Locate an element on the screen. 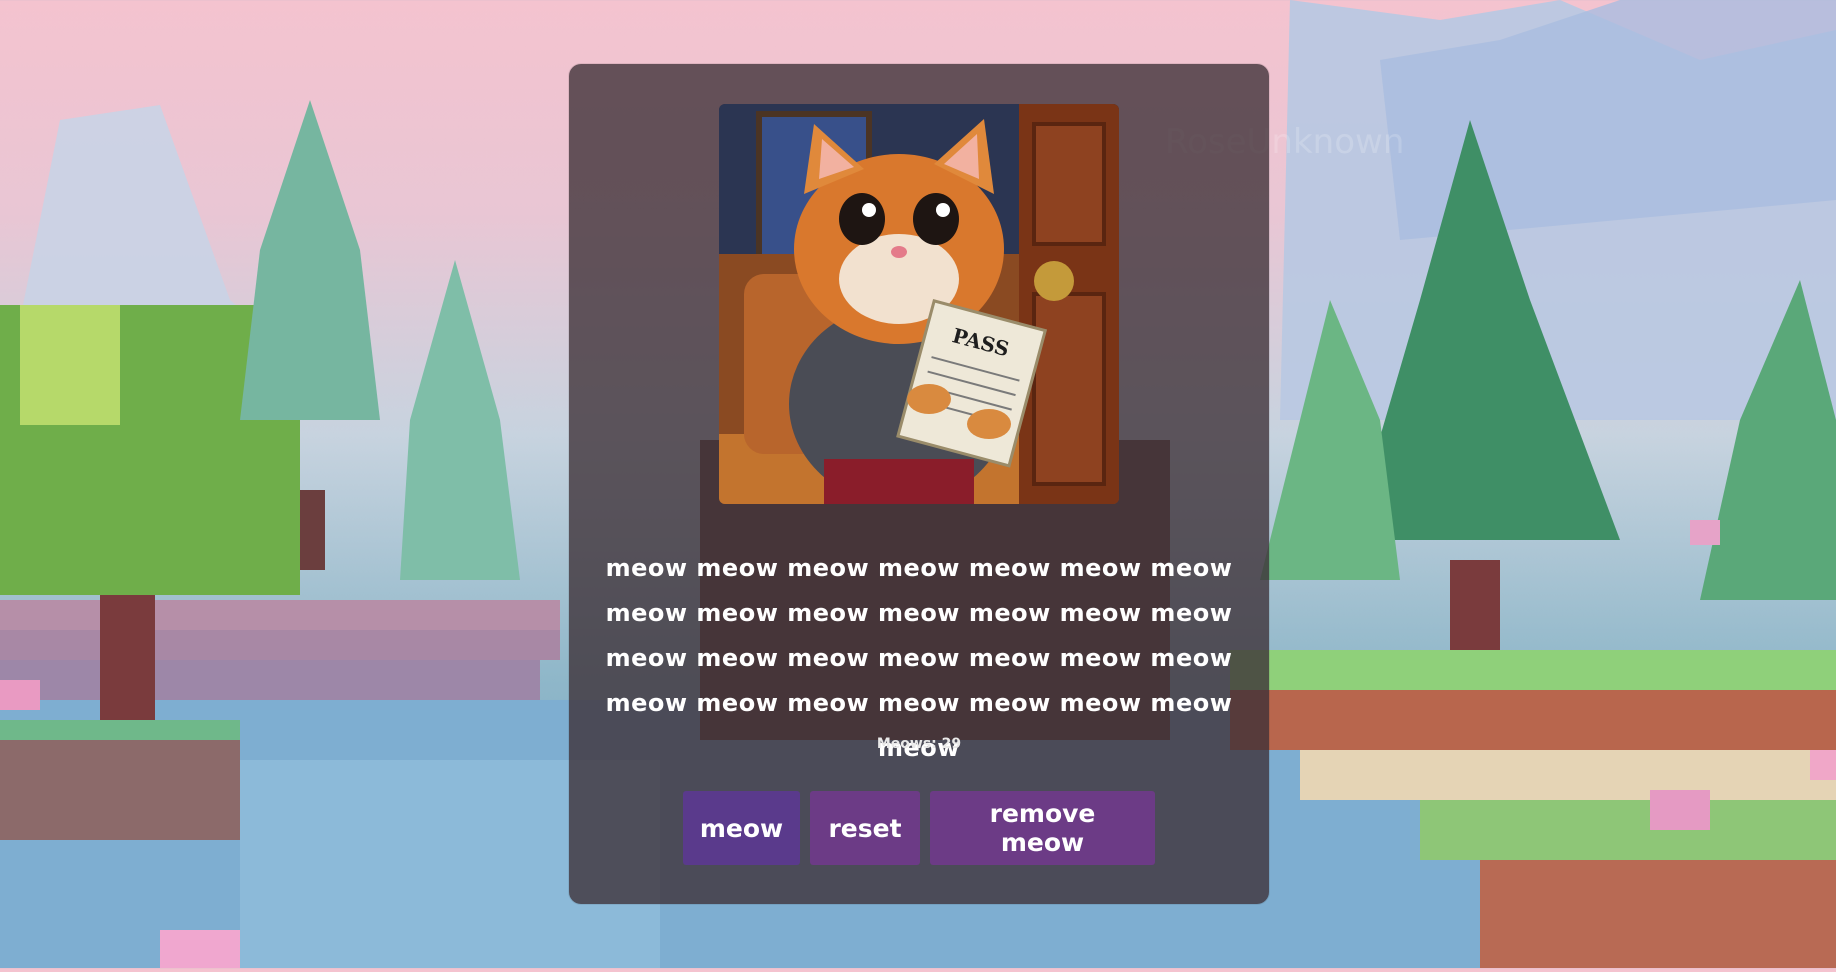 This screenshot has height=972, width=1836. cat-illustration: PASS is located at coordinates (919, 304).